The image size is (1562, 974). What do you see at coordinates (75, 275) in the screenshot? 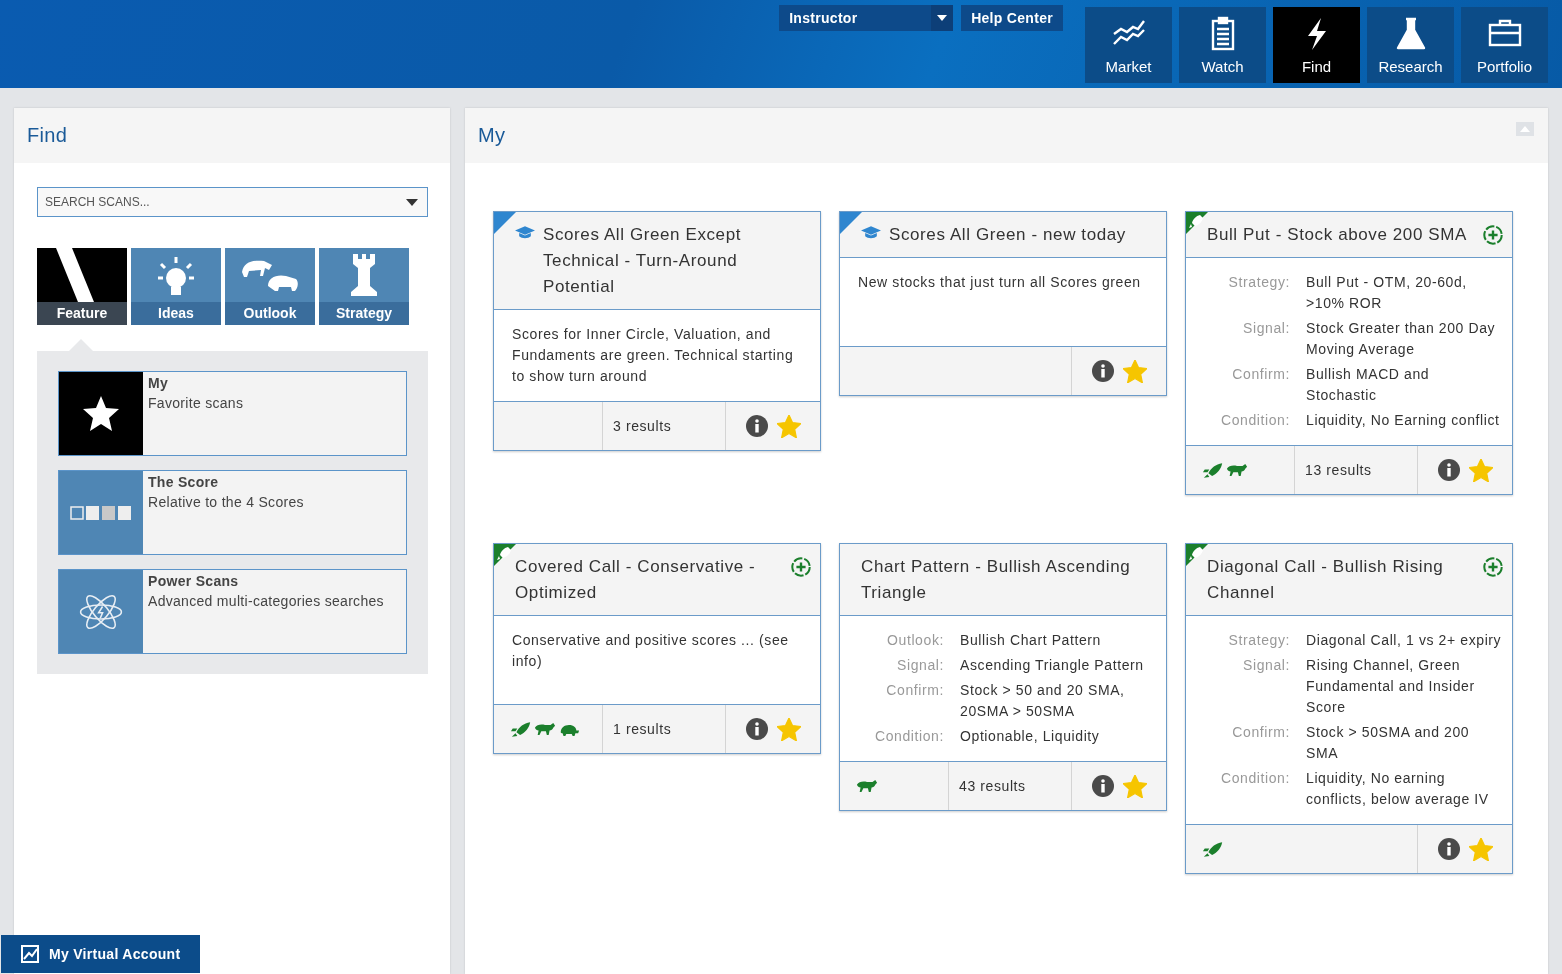
I see `spotlight-icon` at bounding box center [75, 275].